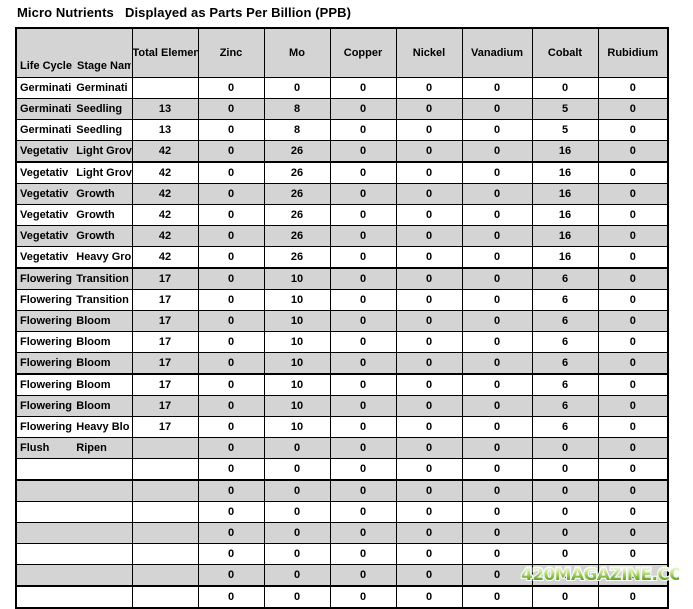 The height and width of the screenshot is (609, 693). What do you see at coordinates (165, 215) in the screenshot?
I see `cell-total: 42` at bounding box center [165, 215].